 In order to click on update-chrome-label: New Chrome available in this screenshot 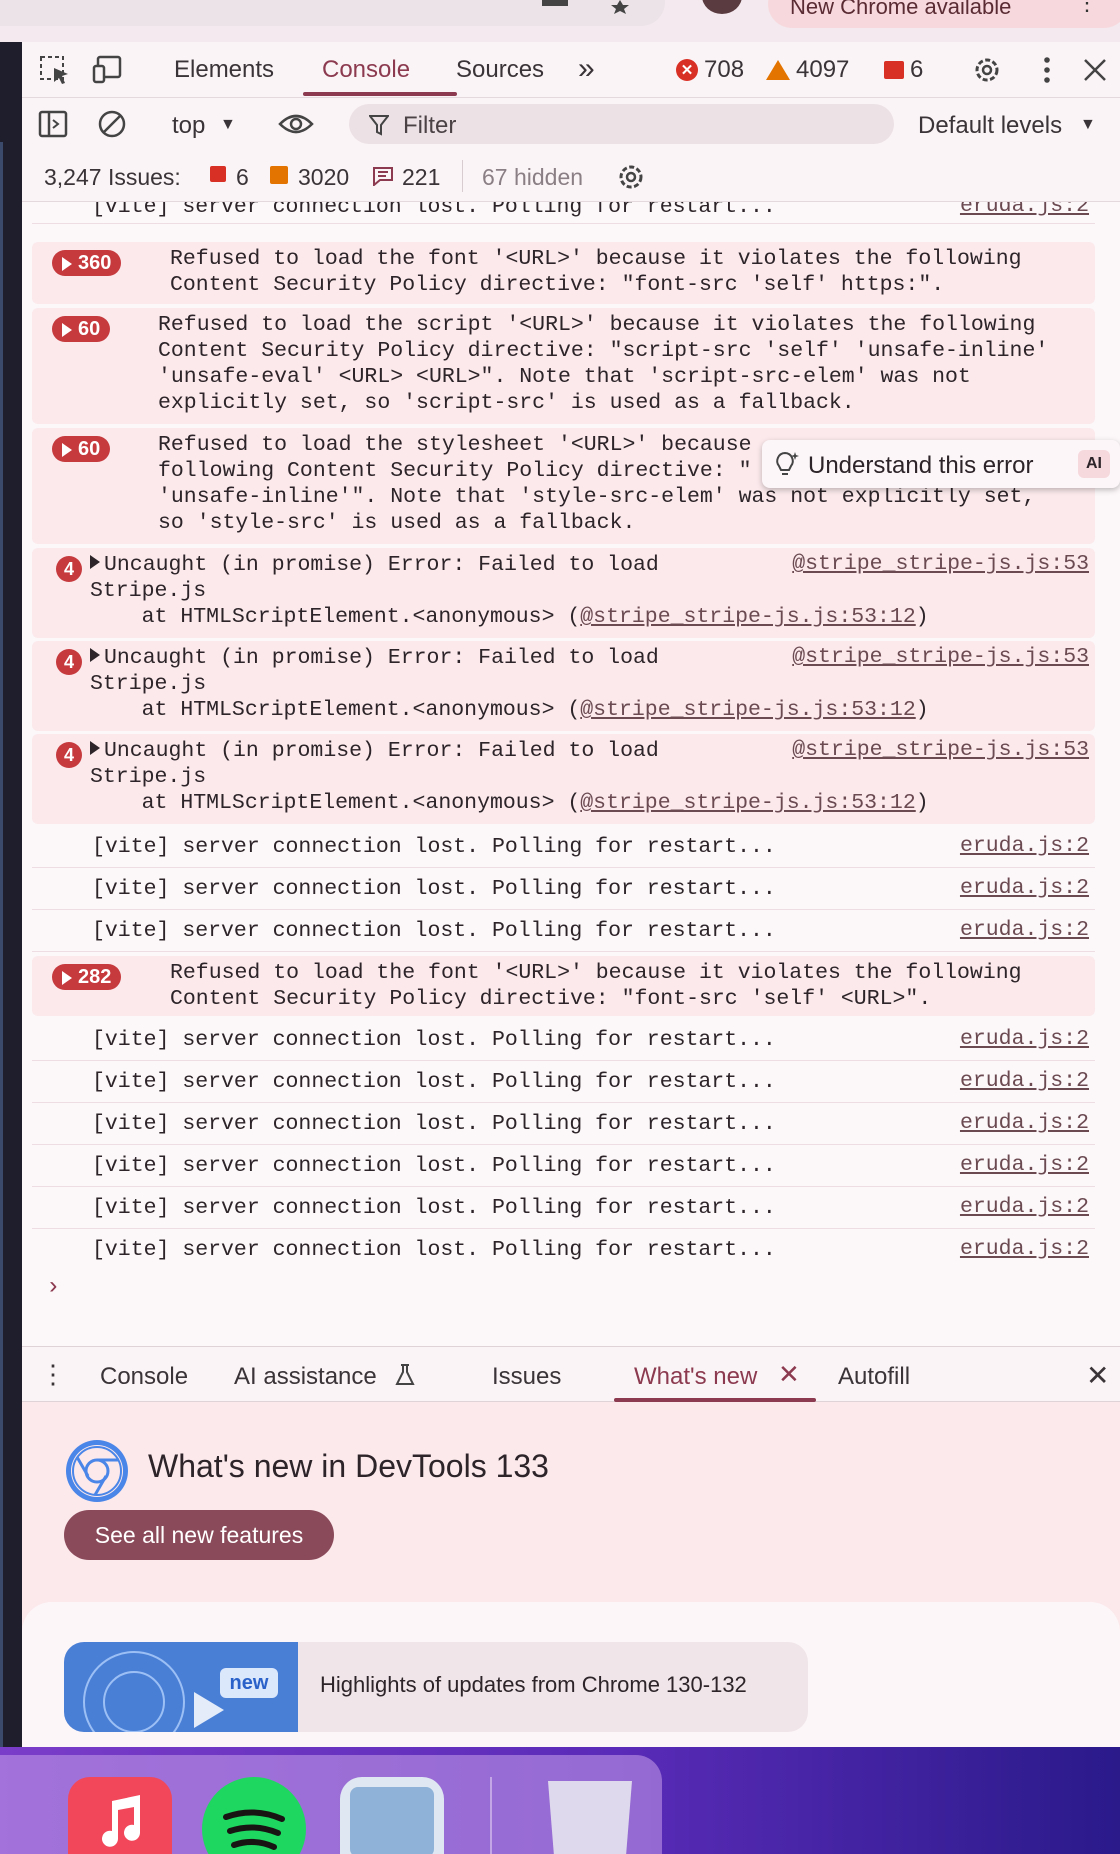, I will do `click(901, 9)`.